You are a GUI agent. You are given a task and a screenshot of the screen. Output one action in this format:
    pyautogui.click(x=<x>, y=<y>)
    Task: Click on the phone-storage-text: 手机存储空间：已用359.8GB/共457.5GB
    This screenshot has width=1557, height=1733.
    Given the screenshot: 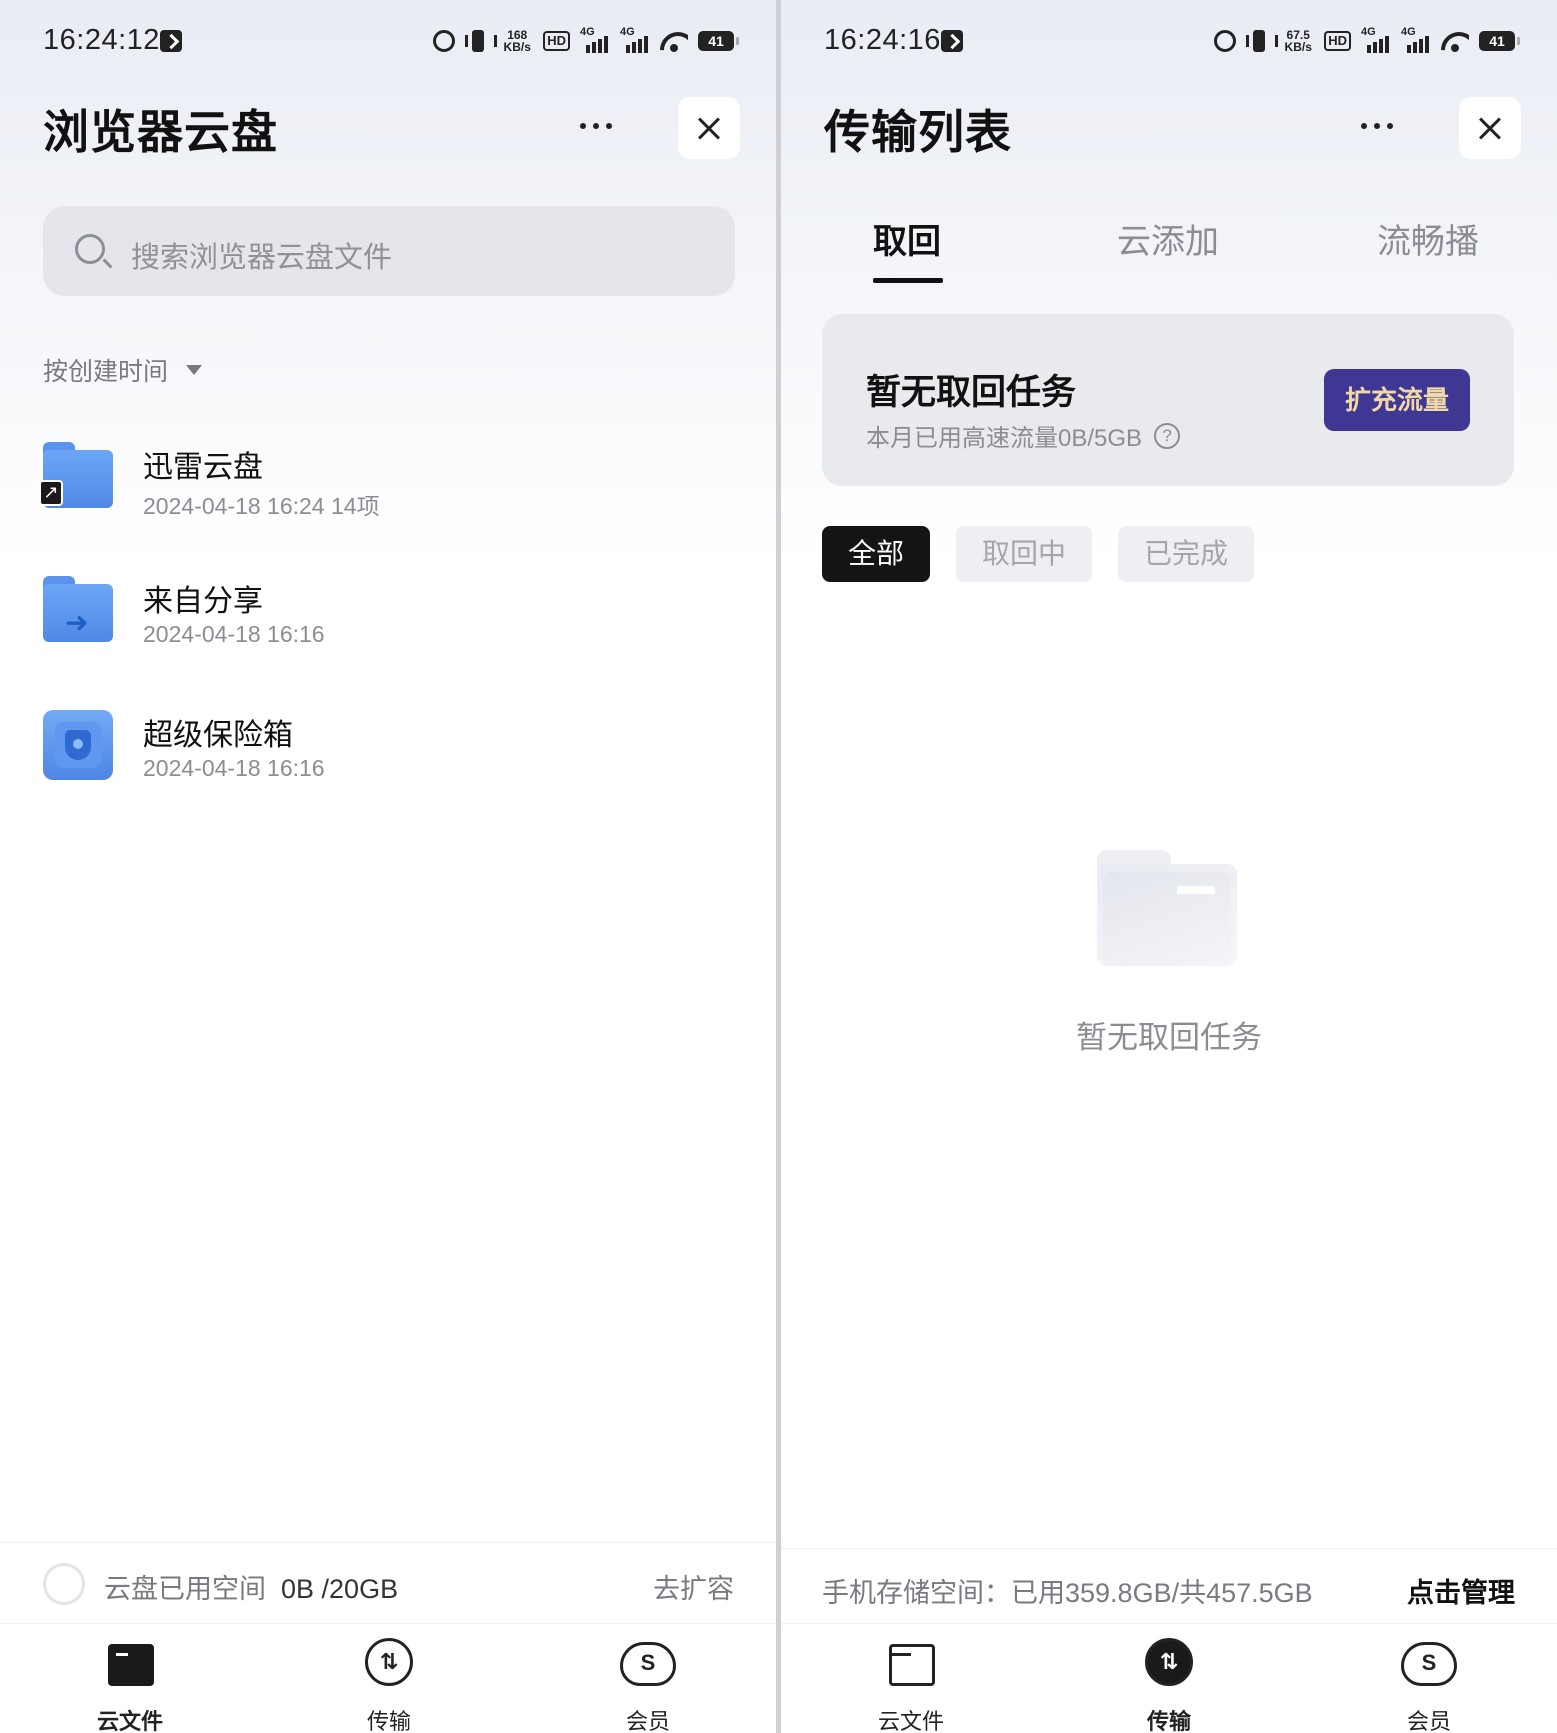 What is the action you would take?
    pyautogui.click(x=1067, y=1593)
    